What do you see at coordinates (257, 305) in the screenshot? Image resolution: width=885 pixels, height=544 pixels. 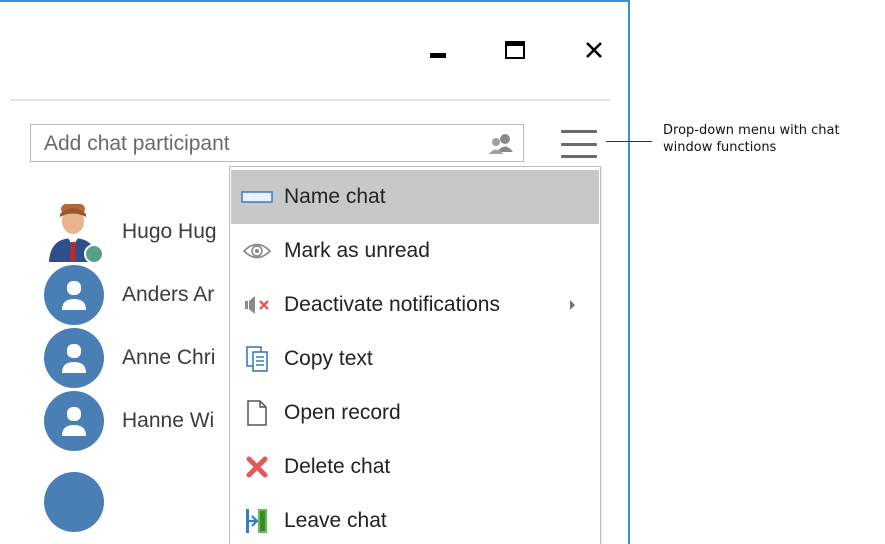 I see `speaker-mute-icon` at bounding box center [257, 305].